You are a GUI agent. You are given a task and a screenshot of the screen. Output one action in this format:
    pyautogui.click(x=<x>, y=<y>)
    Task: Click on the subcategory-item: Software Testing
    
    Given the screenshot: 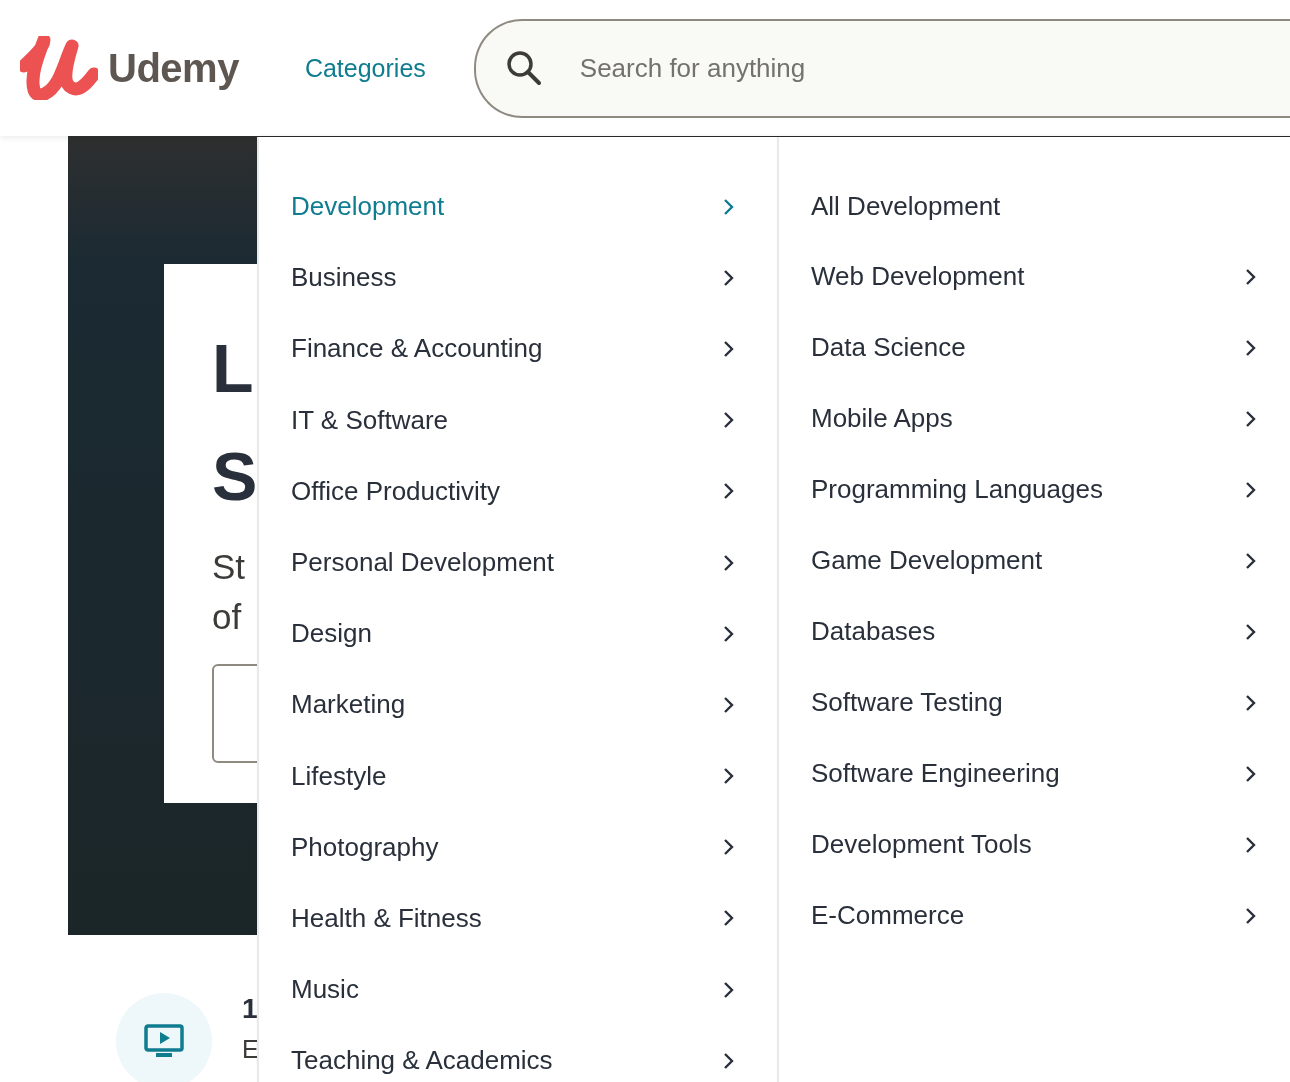 What is the action you would take?
    pyautogui.click(x=1034, y=702)
    